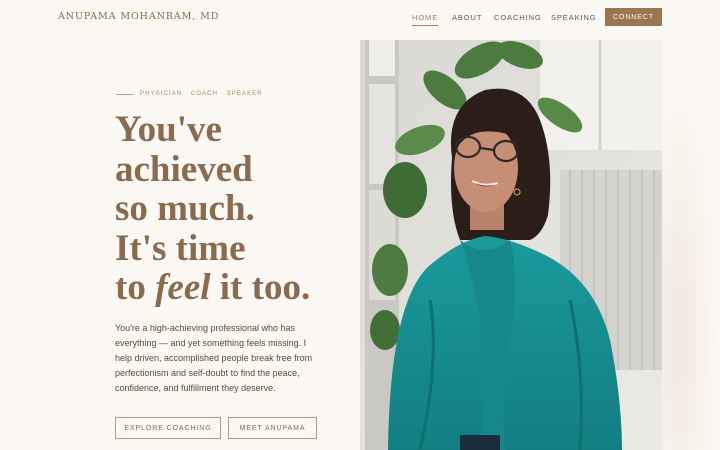  Describe the element at coordinates (168, 428) in the screenshot. I see `explore-coaching-button: EXPLORE COACHING` at that location.